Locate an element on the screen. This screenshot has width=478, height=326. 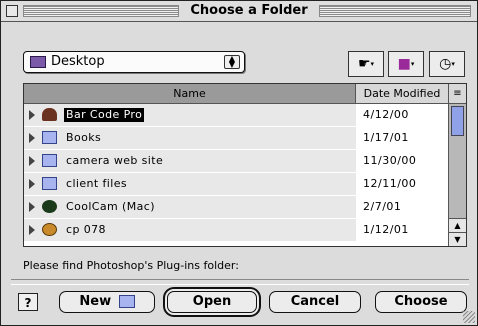
location-popup: Desktop ▲ ▼ is located at coordinates (134, 62).